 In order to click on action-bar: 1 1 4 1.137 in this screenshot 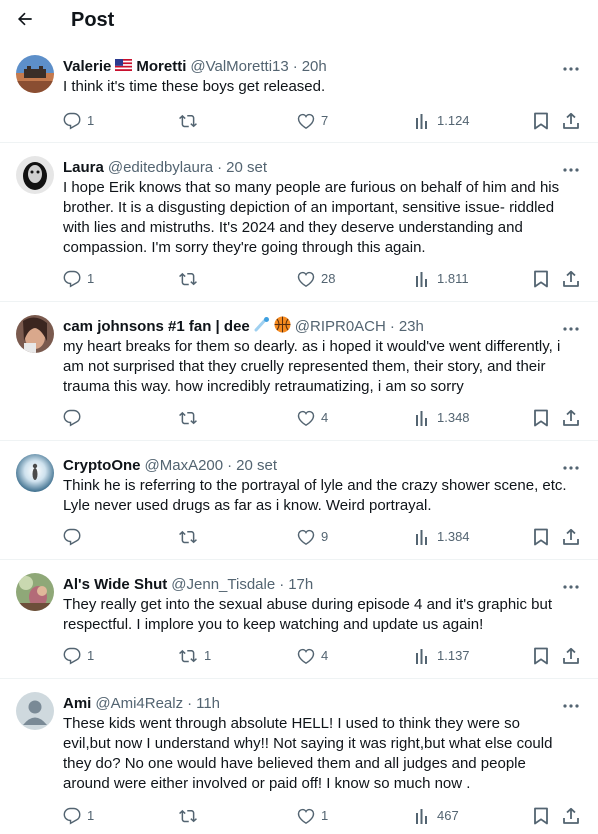, I will do `click(322, 656)`.